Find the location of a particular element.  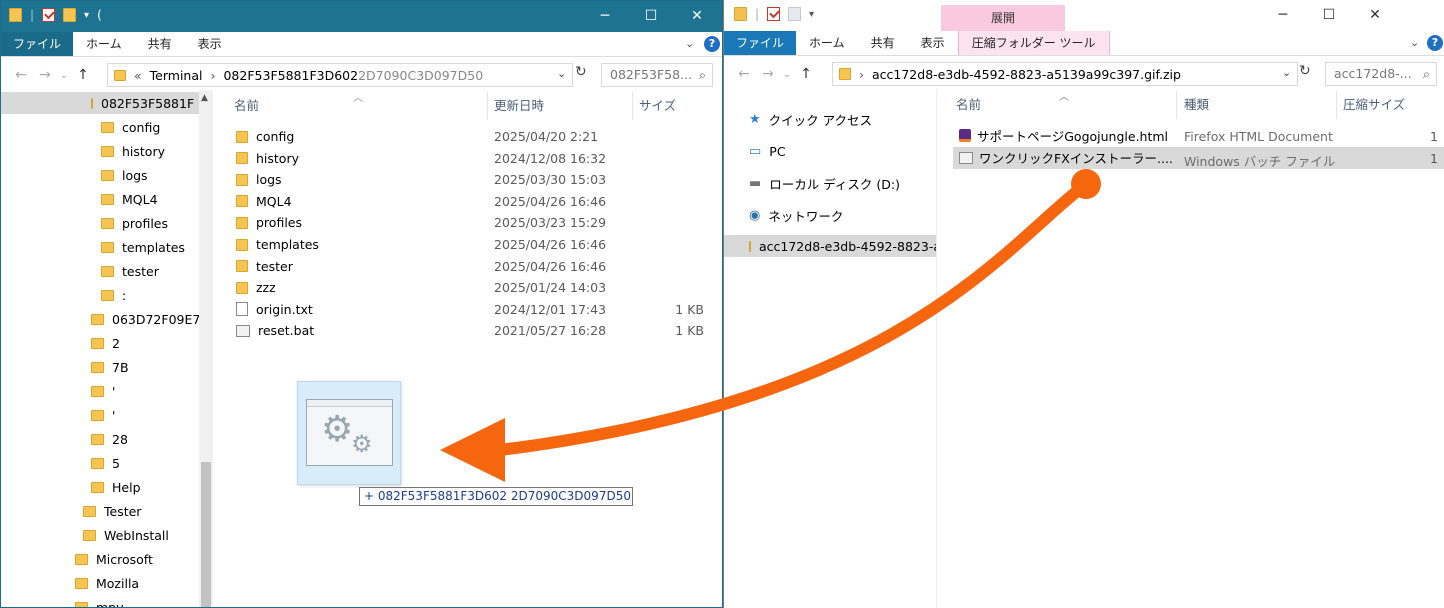

arrowhead is located at coordinates (472, 450).